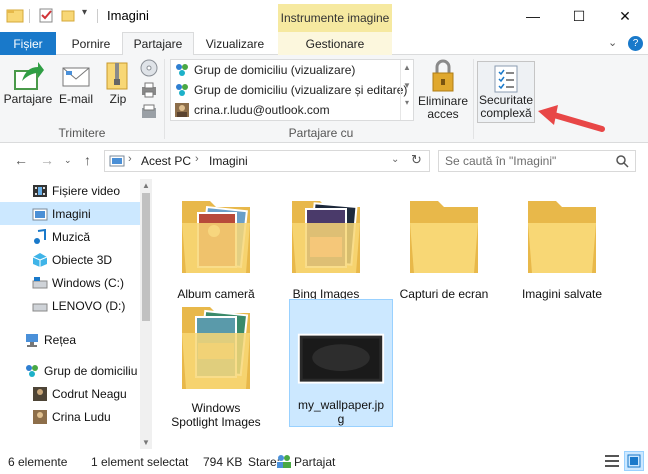 The height and width of the screenshot is (474, 648). Describe the element at coordinates (579, 16) in the screenshot. I see `maximize-button: ☐` at that location.